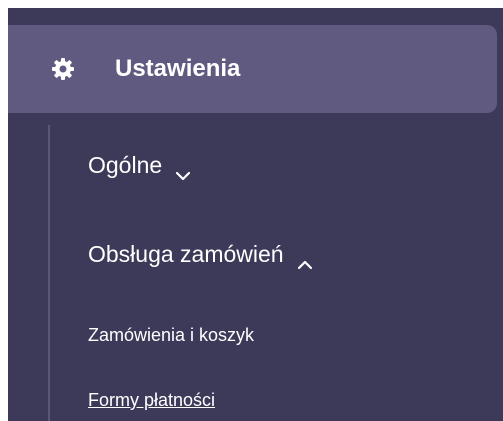 The height and width of the screenshot is (421, 503). What do you see at coordinates (186, 253) in the screenshot?
I see `menu-item-label: Obsługa zamówień` at bounding box center [186, 253].